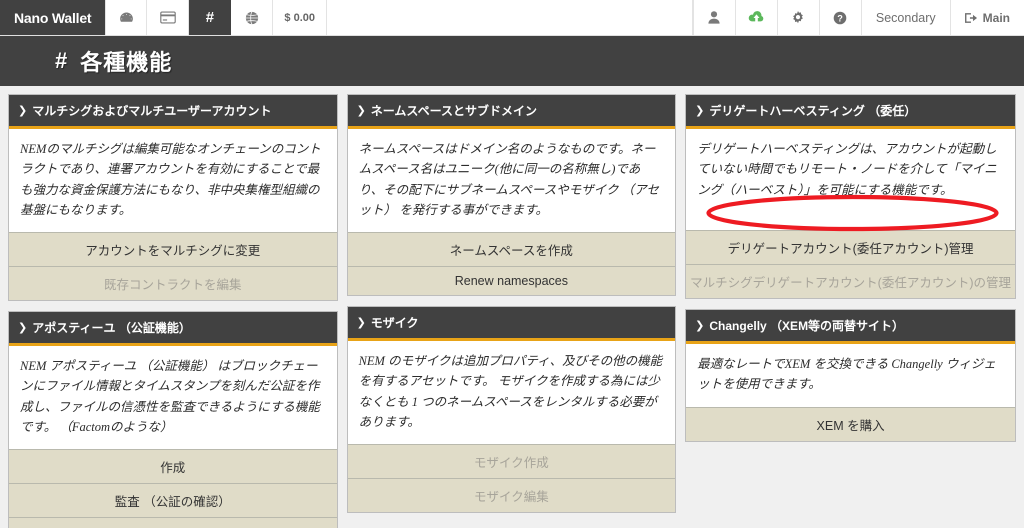 The image size is (1024, 528). I want to click on panel-changelly-header: ❯ Changelly （XEM等の両替サイト）, so click(850, 327).